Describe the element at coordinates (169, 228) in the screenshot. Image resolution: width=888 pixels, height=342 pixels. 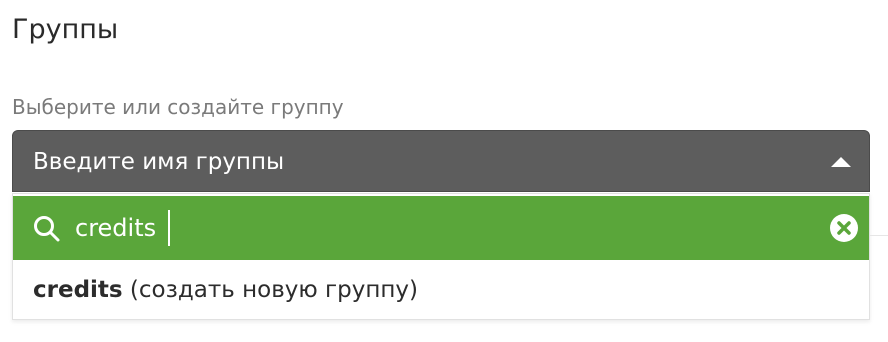
I see `text-cursor` at that location.